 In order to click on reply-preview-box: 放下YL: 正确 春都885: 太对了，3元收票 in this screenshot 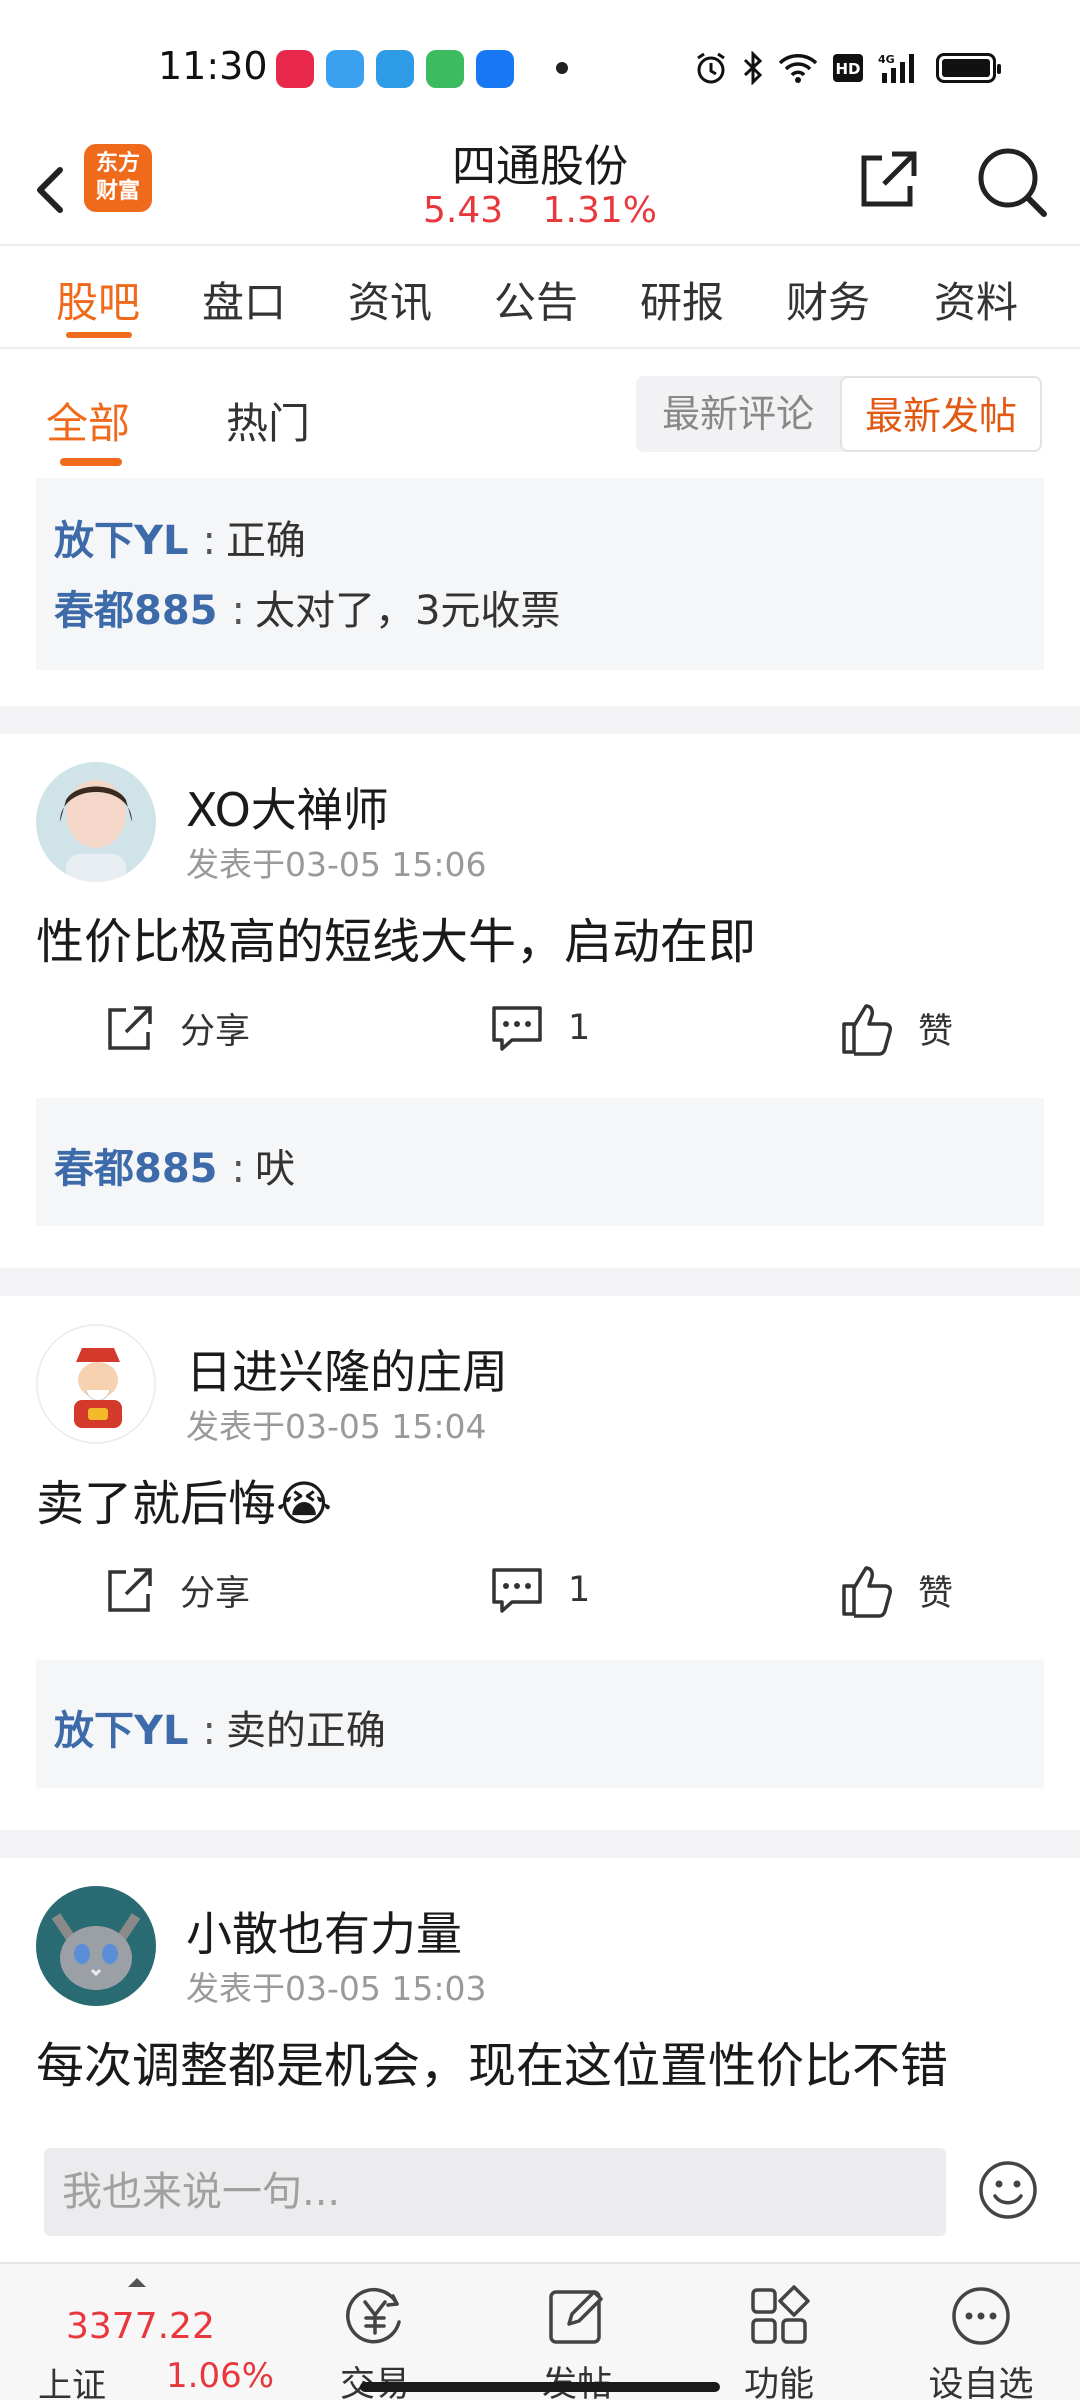, I will do `click(540, 574)`.